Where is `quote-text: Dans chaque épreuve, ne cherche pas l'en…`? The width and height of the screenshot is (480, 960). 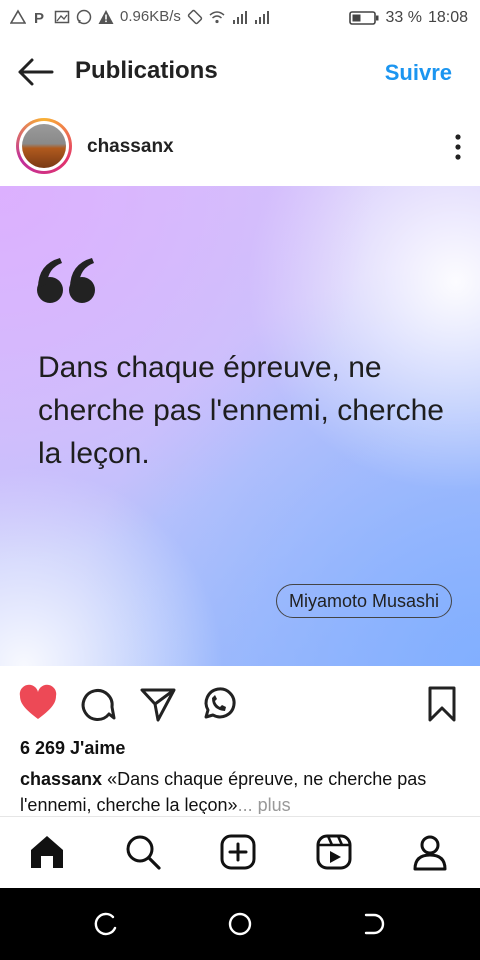 quote-text: Dans chaque épreuve, ne cherche pas l'en… is located at coordinates (241, 410).